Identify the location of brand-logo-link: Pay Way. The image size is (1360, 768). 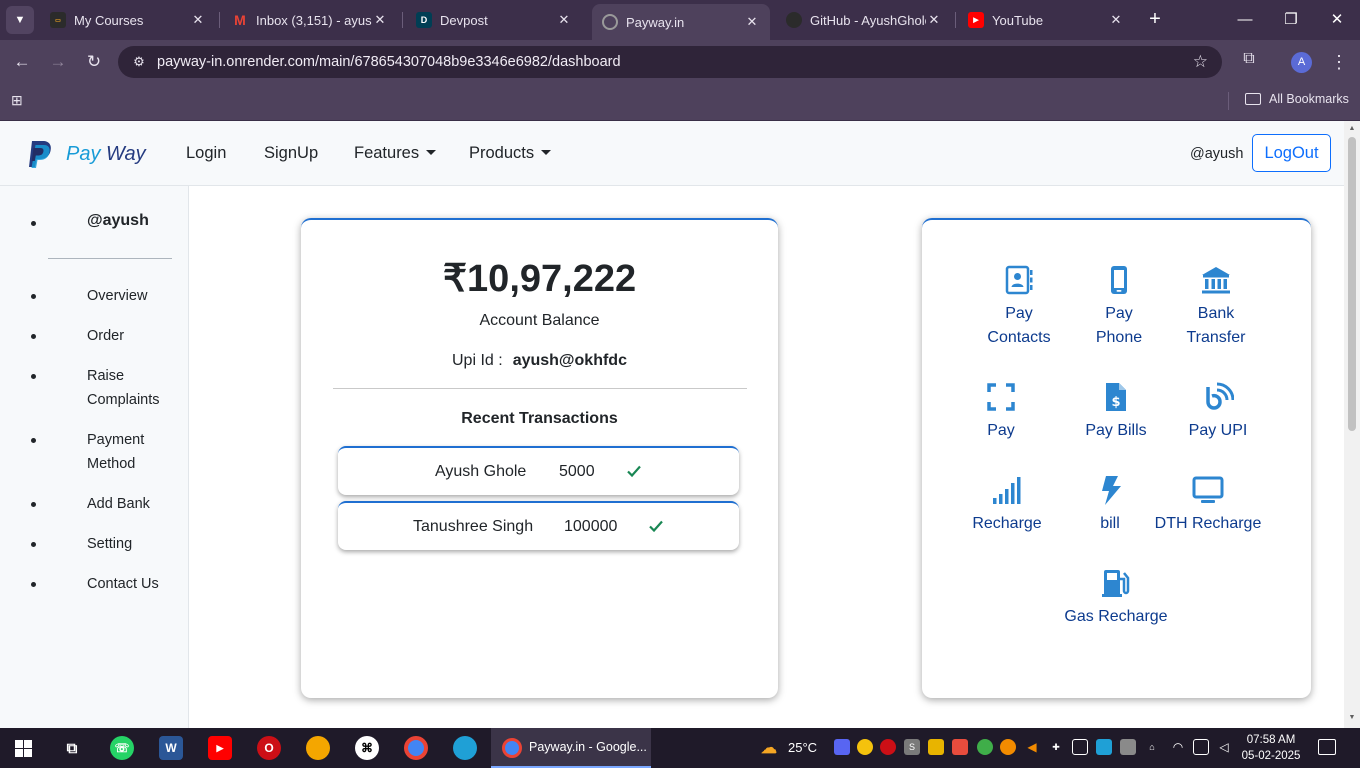
(86, 154).